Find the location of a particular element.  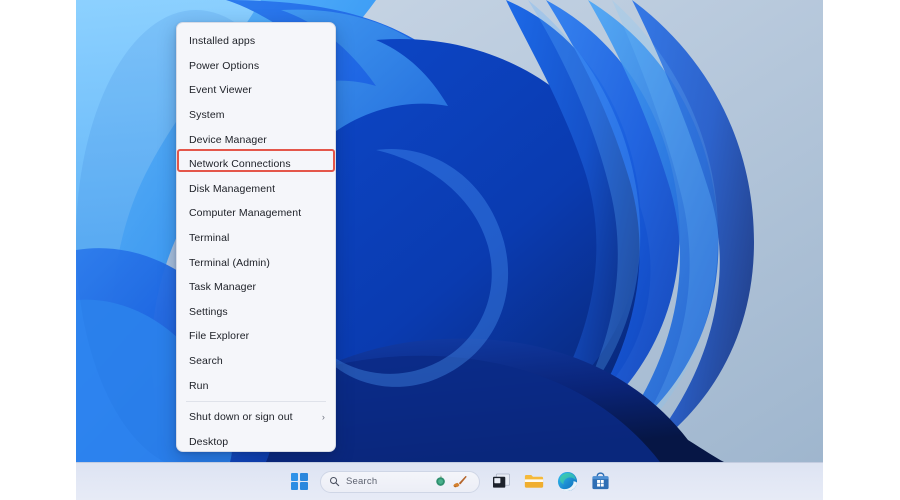

menu-item-label: File Explorer is located at coordinates (219, 336).